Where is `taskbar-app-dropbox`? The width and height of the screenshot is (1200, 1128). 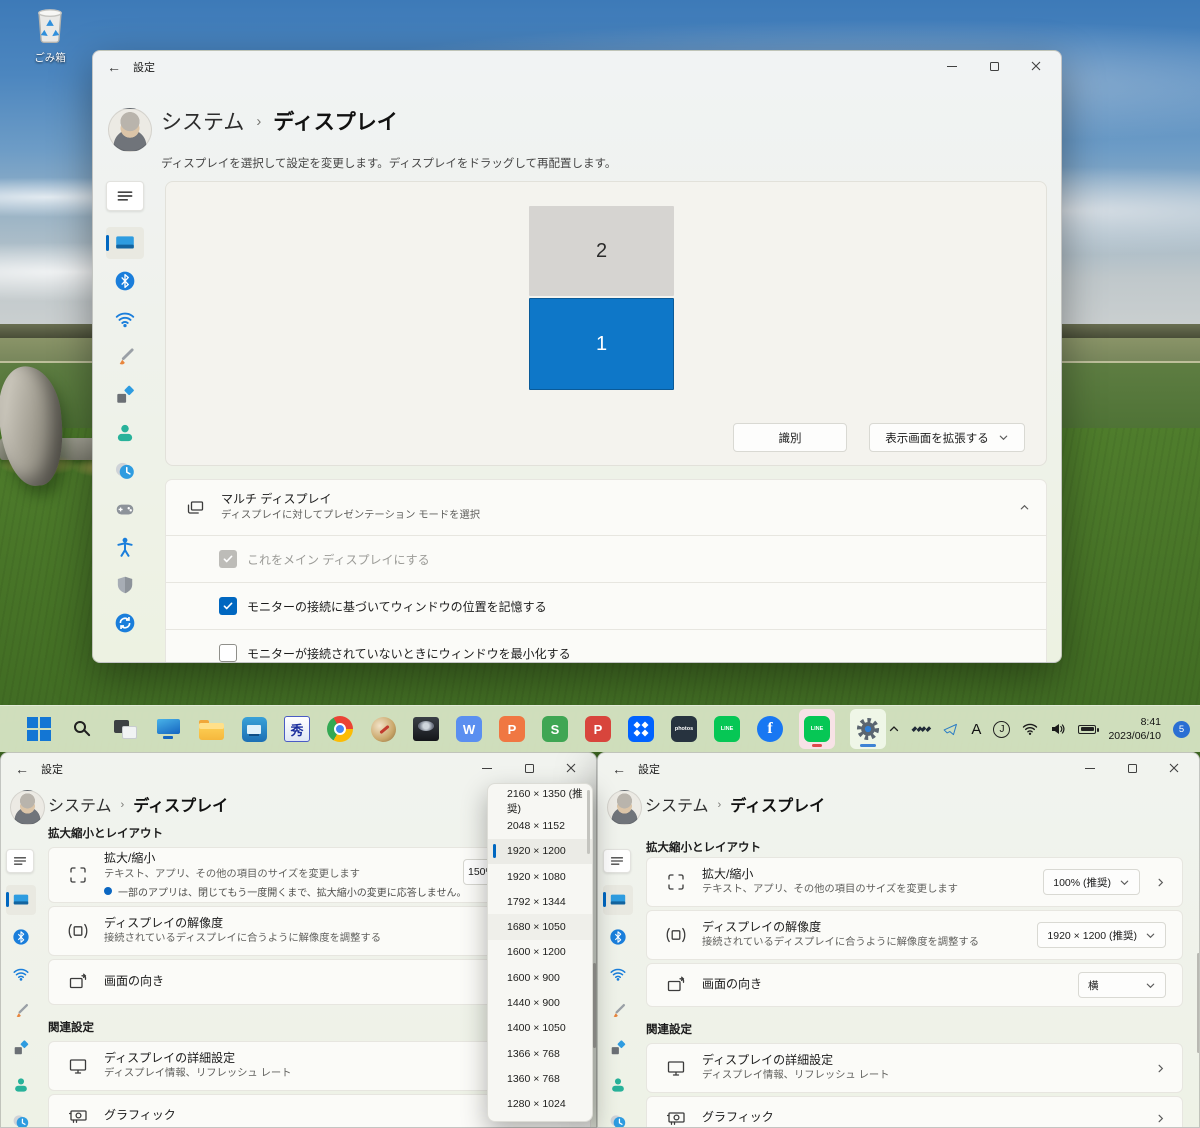 taskbar-app-dropbox is located at coordinates (641, 729).